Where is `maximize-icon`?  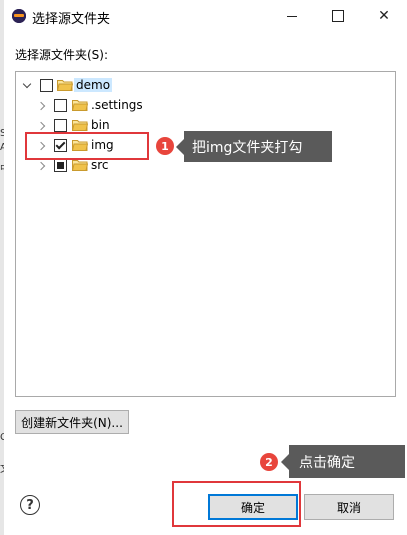
maximize-icon is located at coordinates (338, 16).